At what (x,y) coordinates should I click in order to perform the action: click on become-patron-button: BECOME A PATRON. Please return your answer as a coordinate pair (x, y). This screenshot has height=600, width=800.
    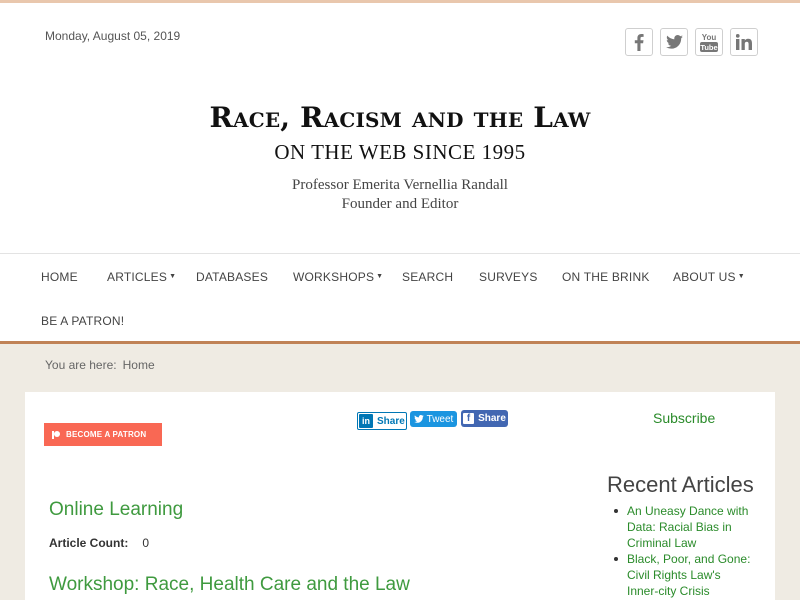
    Looking at the image, I should click on (103, 434).